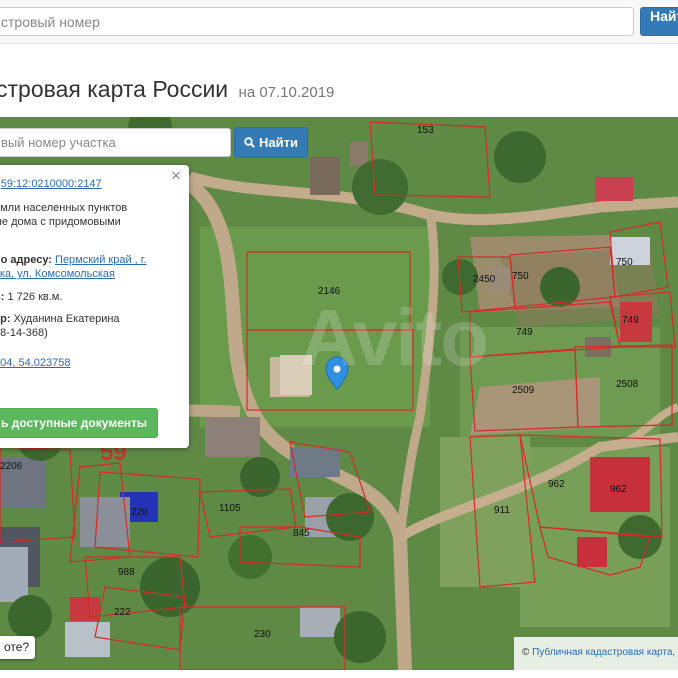 Image resolution: width=678 pixels, height=678 pixels. I want to click on address-label: по адресу:, so click(26, 260).